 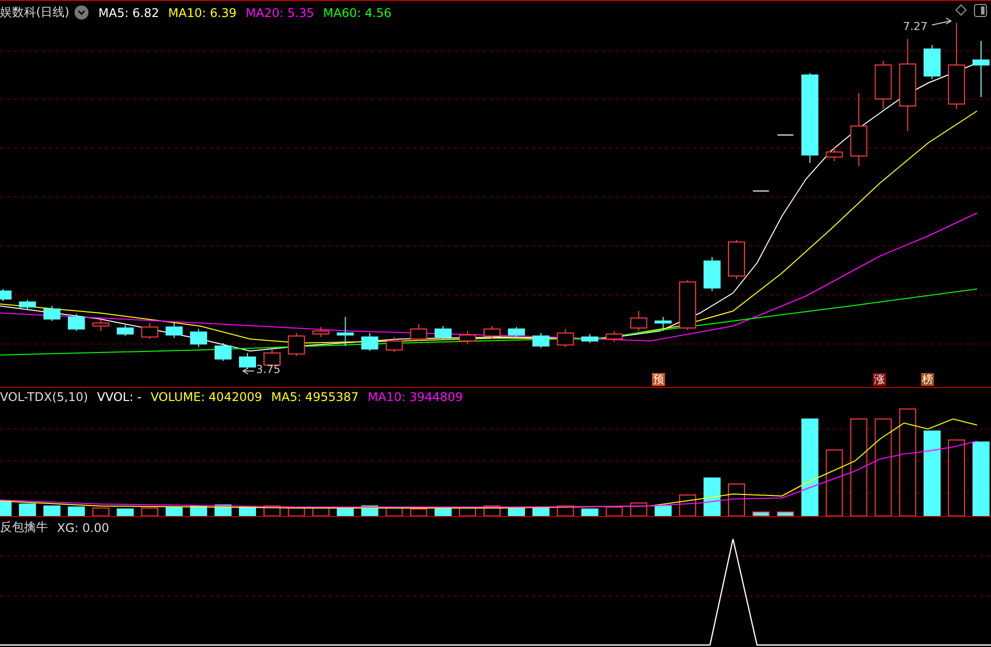 I want to click on indicator-value: MA10: 3944809, so click(x=415, y=397).